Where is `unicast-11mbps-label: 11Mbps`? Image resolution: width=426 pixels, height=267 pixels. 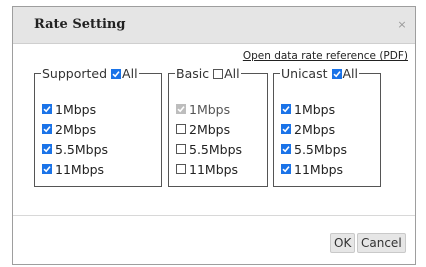
unicast-11mbps-label: 11Mbps is located at coordinates (319, 169).